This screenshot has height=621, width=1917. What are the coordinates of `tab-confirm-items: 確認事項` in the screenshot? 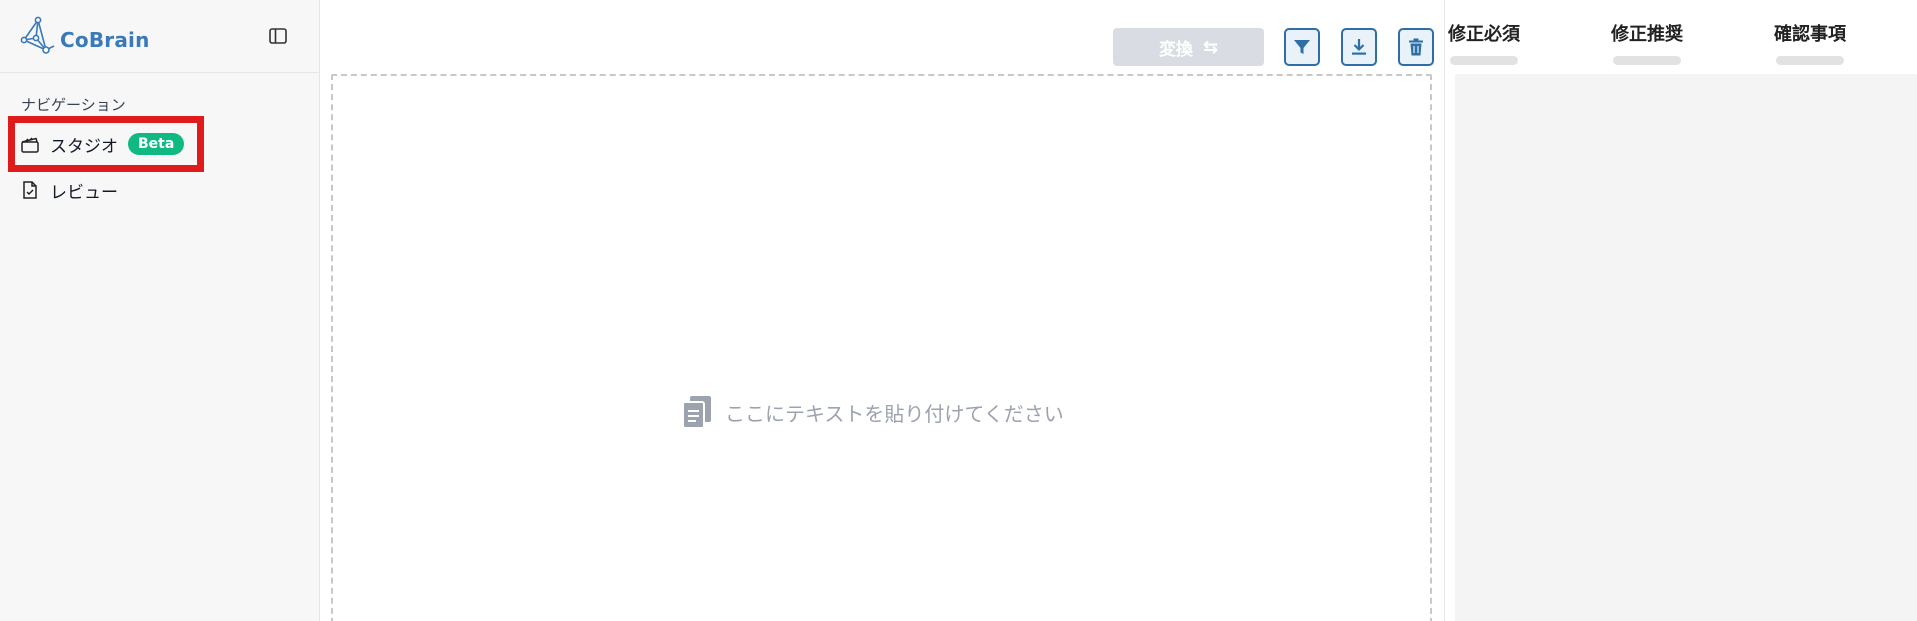 It's located at (1810, 42).